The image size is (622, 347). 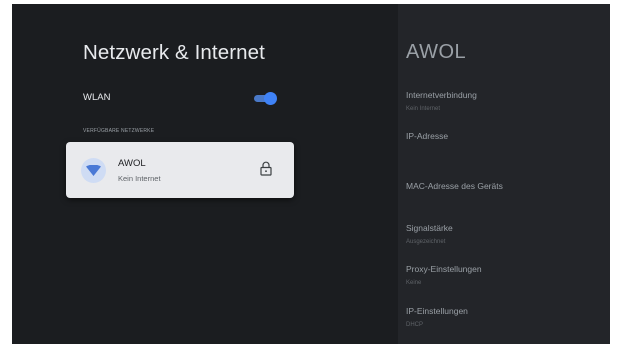 I want to click on lock-icon, so click(x=266, y=171).